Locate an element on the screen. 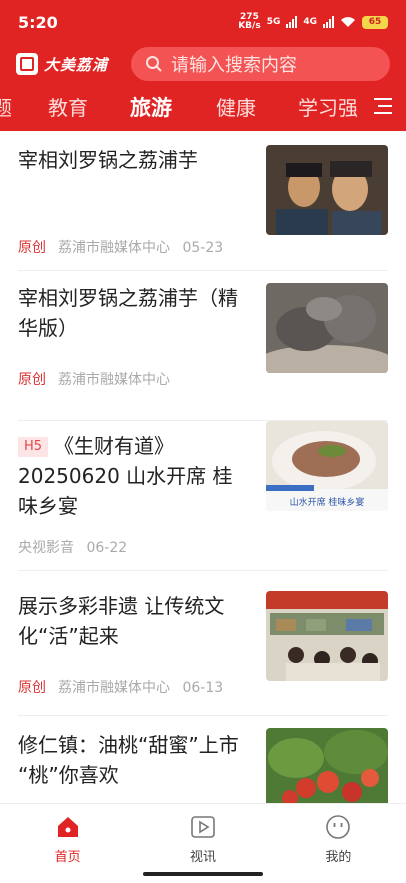 Image resolution: width=406 pixels, height=883 pixels. top-bar: 大美荔浦 请输入搜索内容 is located at coordinates (203, 64).